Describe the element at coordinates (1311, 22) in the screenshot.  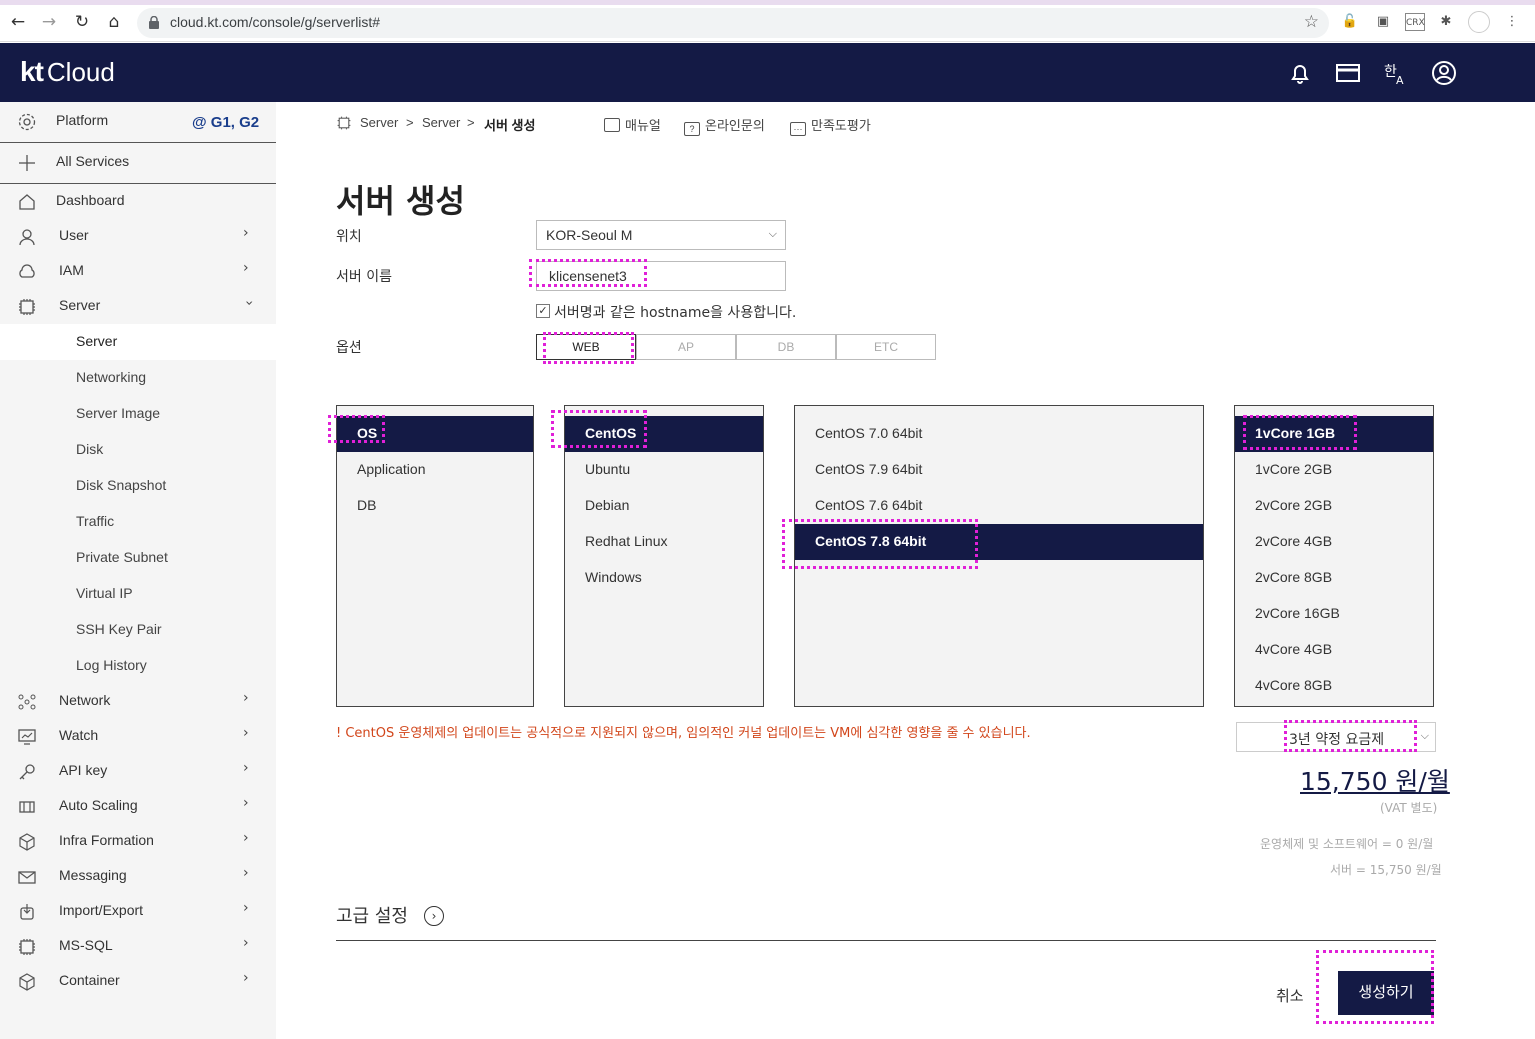
I see `bookmark-star-icon: ☆` at that location.